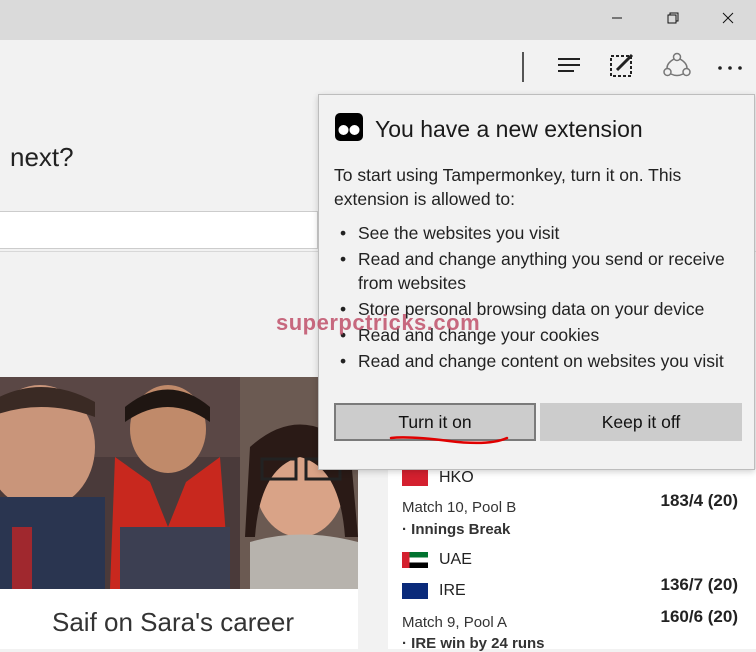 The height and width of the screenshot is (652, 756). I want to click on match-score: 160/6 (20), so click(699, 616).